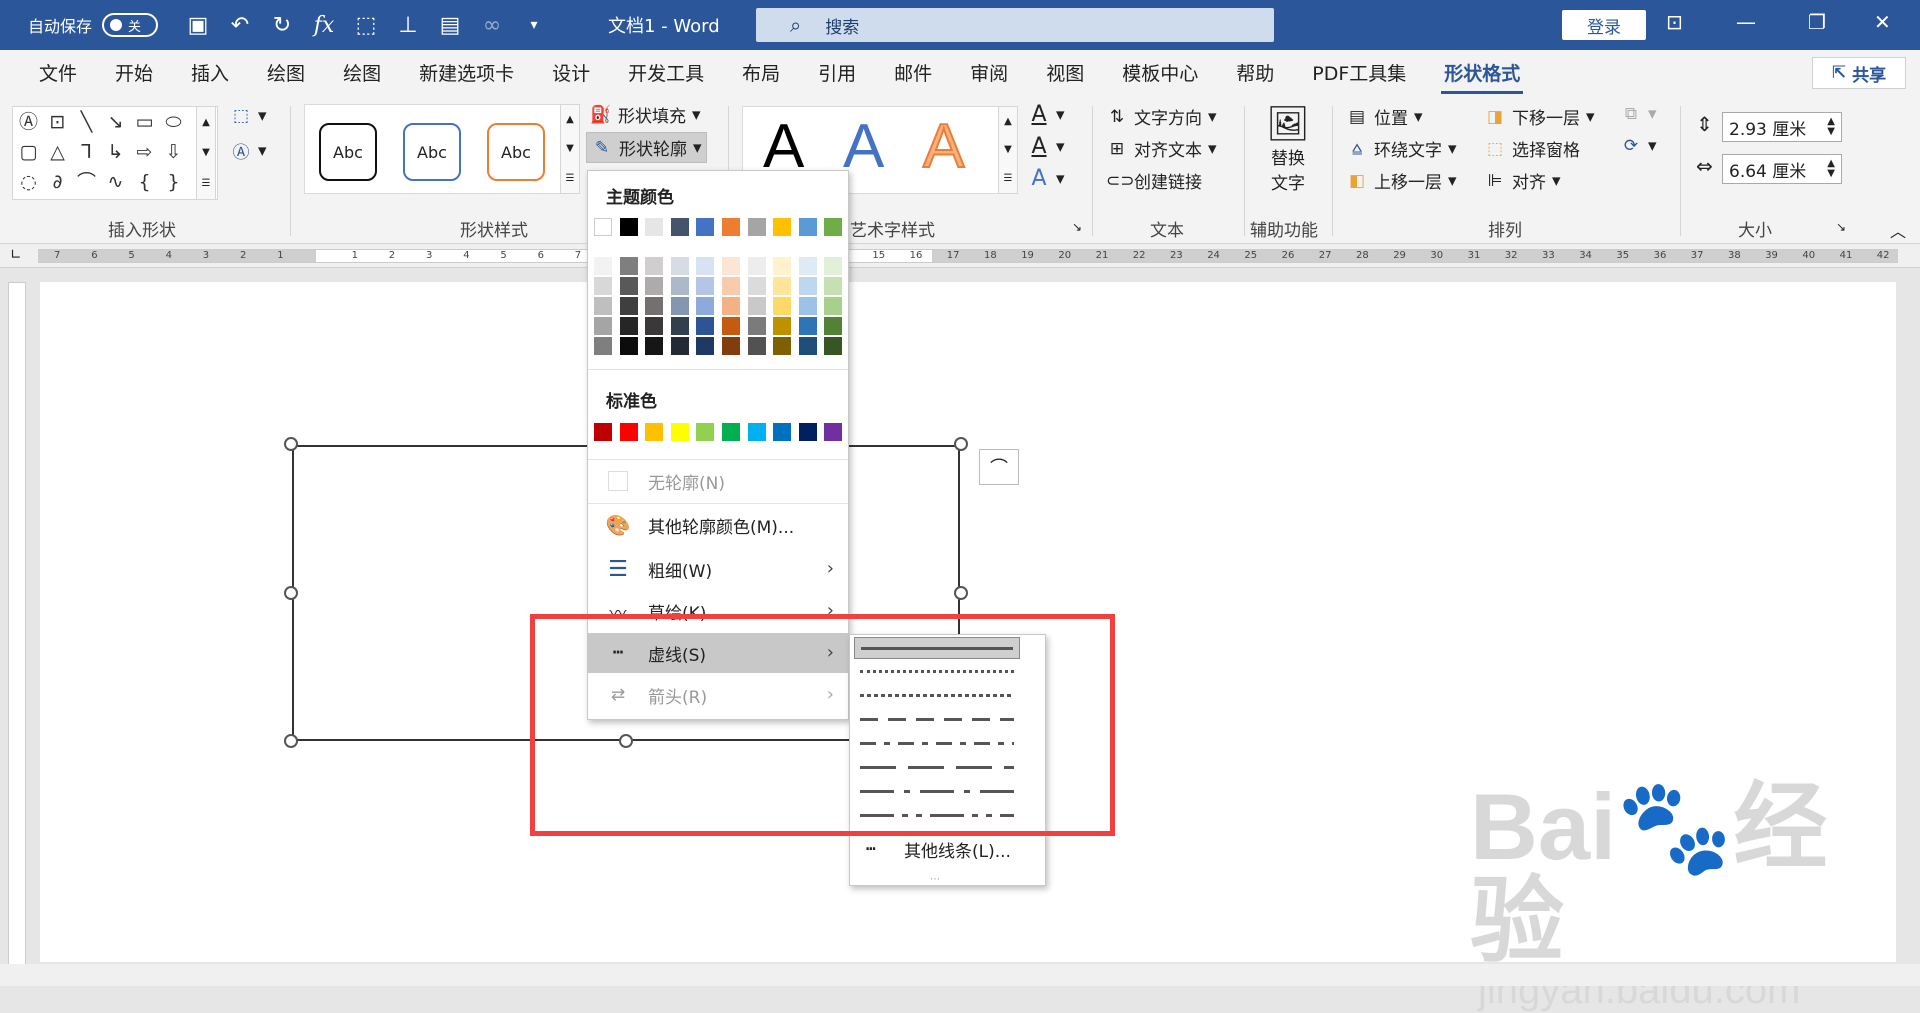  Describe the element at coordinates (863, 146) in the screenshot. I see `wordart-blue: A` at that location.